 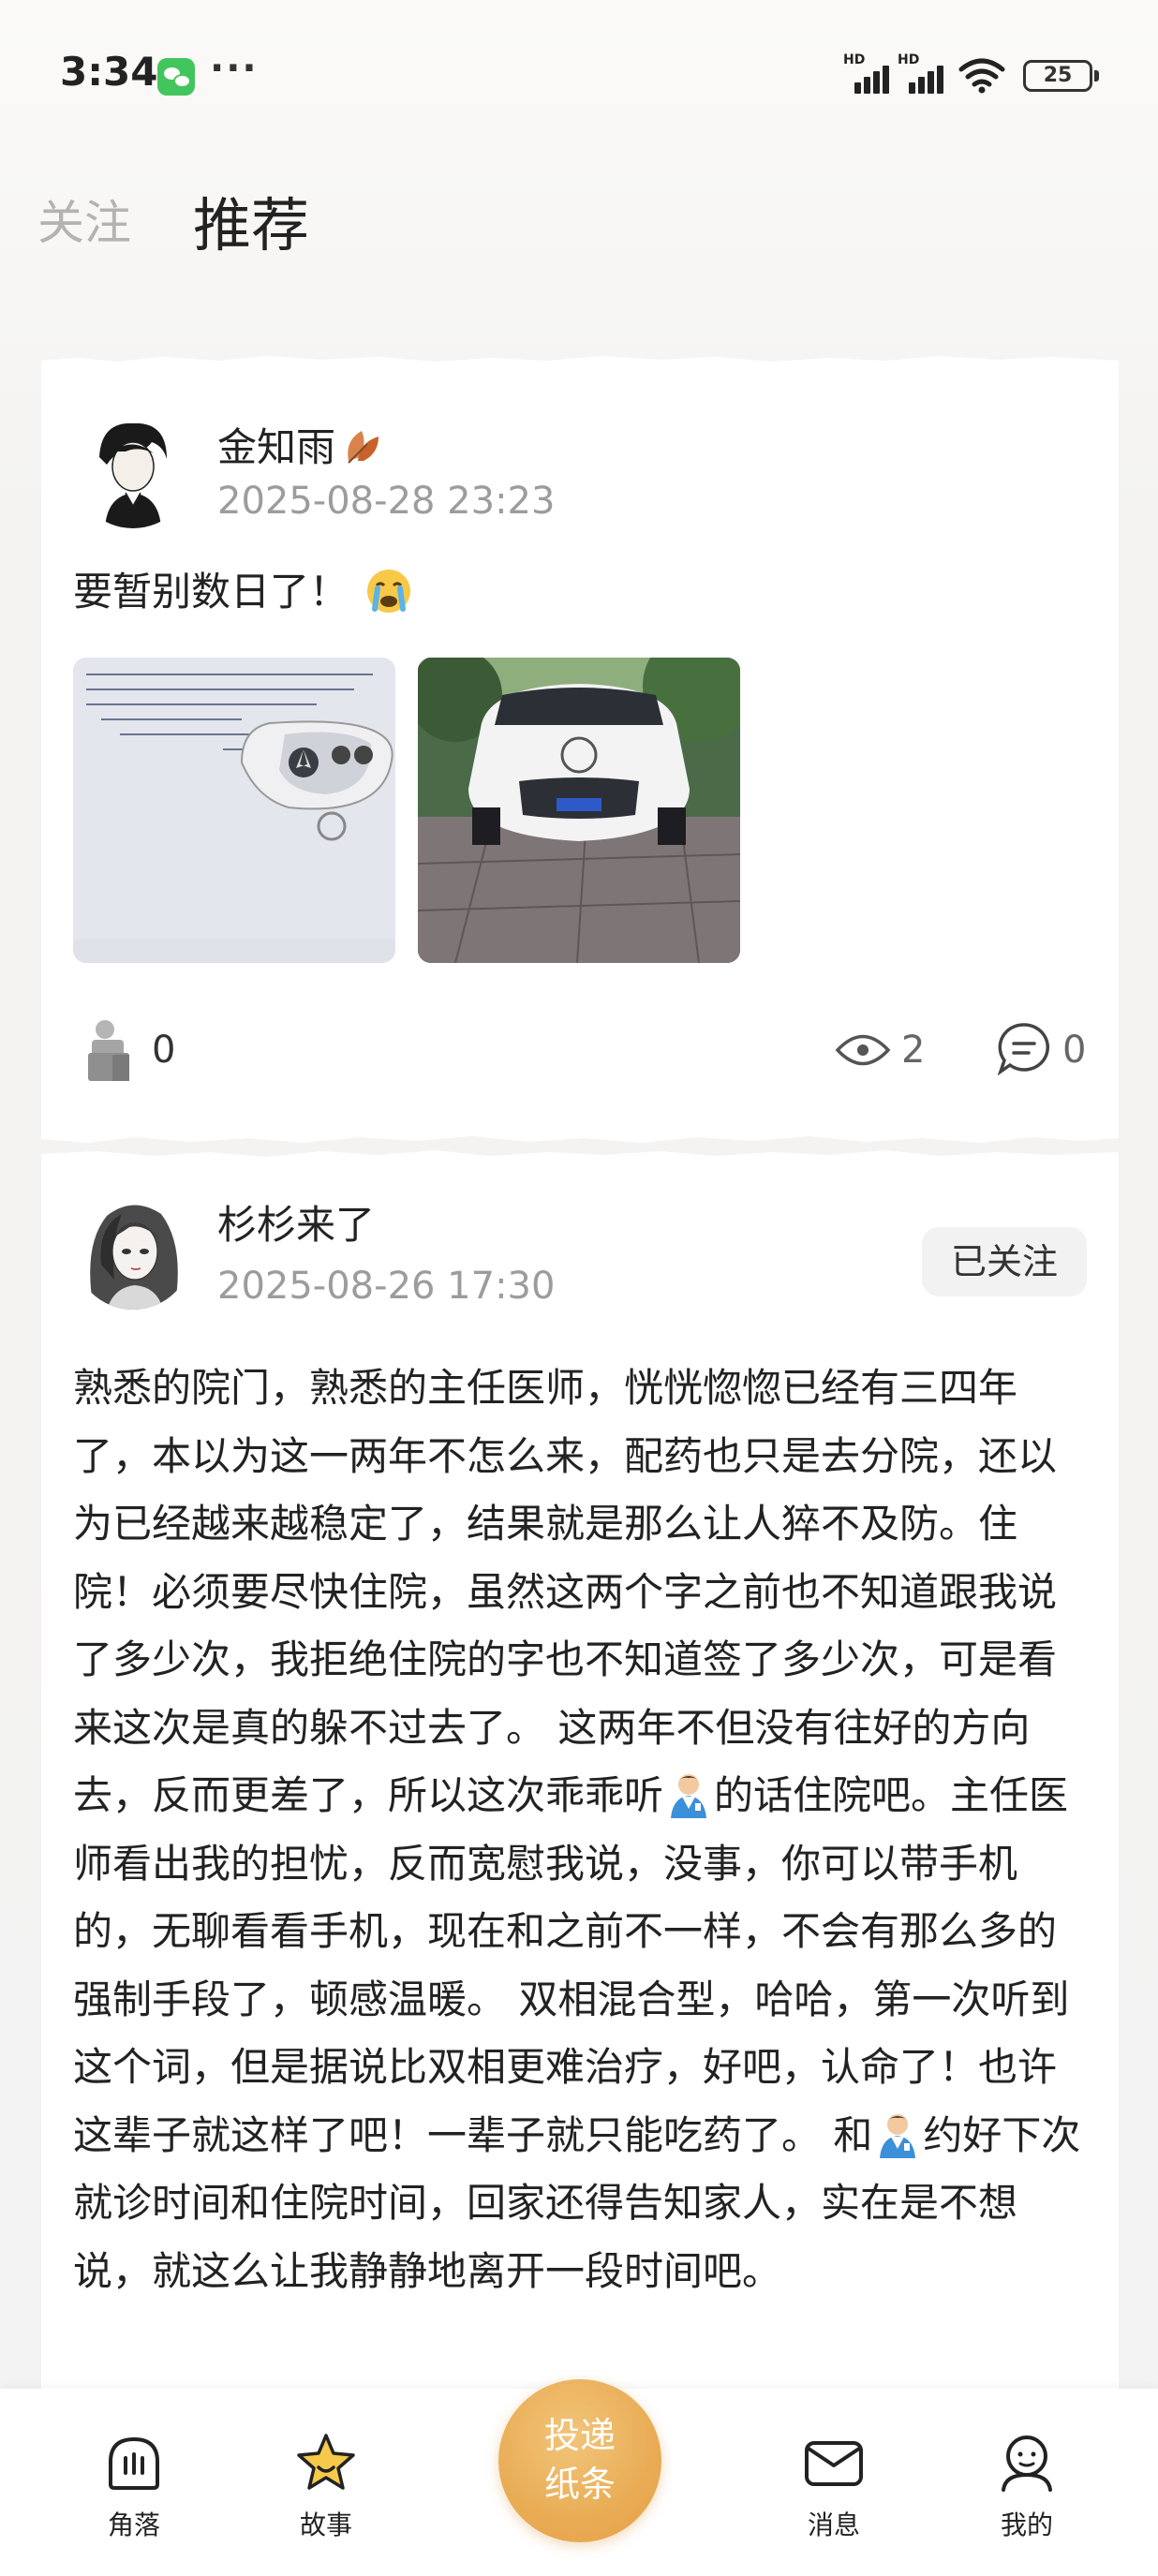 What do you see at coordinates (251, 220) in the screenshot?
I see `tab-recommend: 推荐` at bounding box center [251, 220].